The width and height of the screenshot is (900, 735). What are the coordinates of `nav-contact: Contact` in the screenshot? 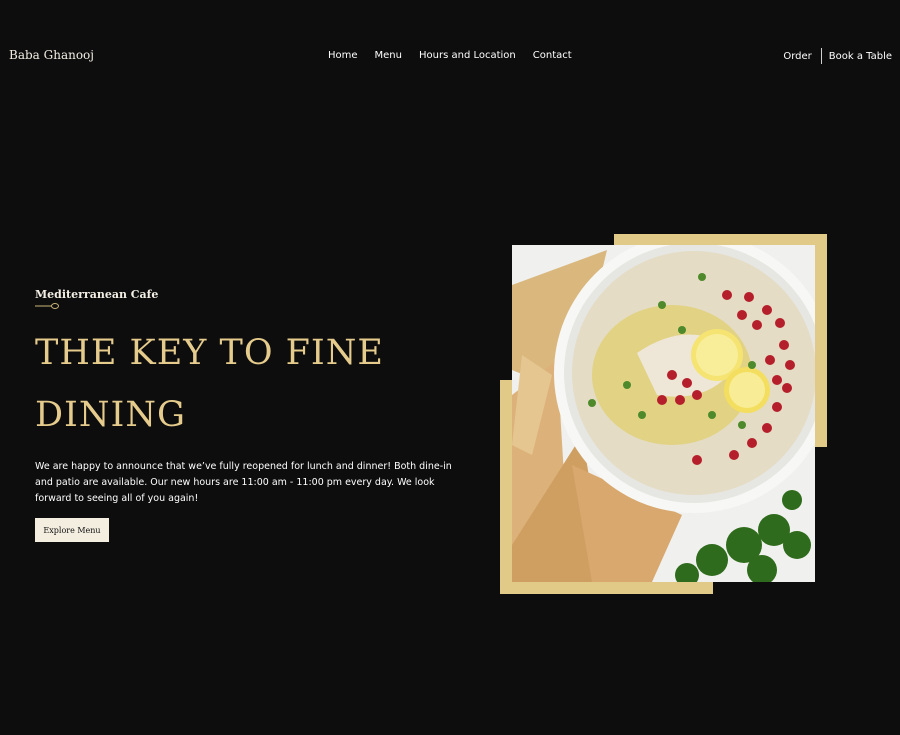 It's located at (552, 55).